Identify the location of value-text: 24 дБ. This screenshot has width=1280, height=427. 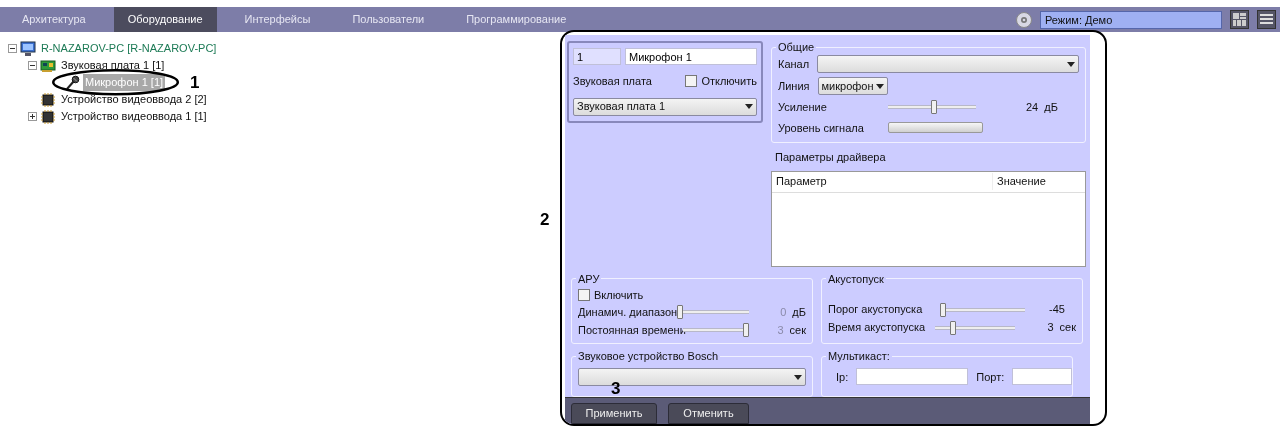
(1042, 108).